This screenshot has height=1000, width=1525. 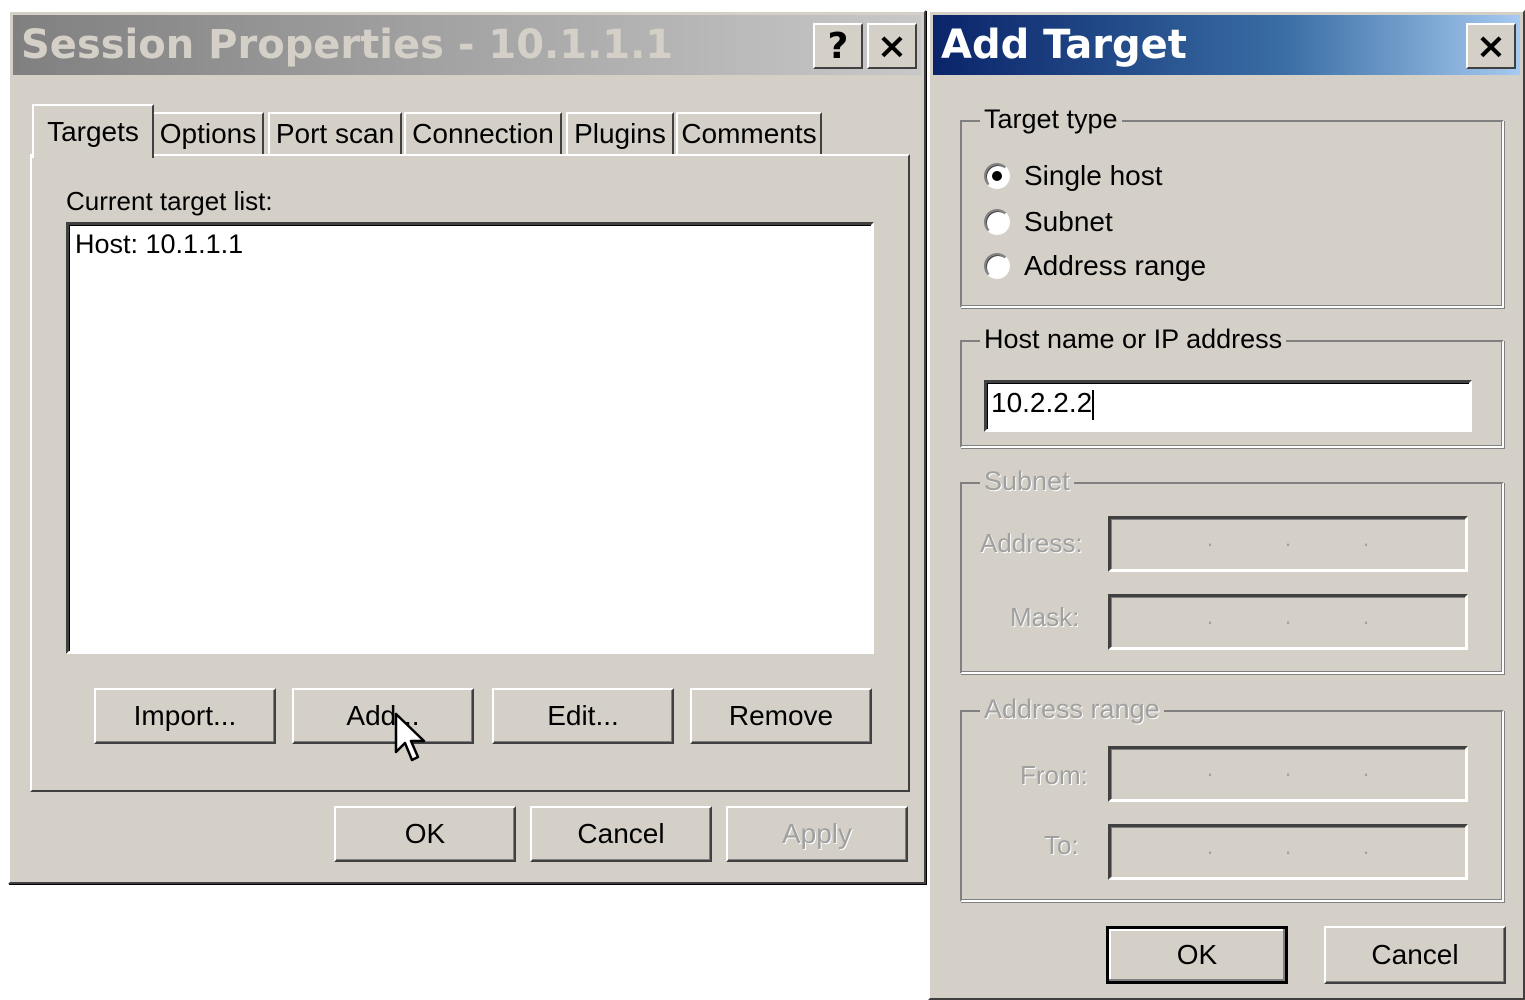 I want to click on subnet-group: Subnet Address: · · · Mask: · · ·, so click(x=1232, y=570).